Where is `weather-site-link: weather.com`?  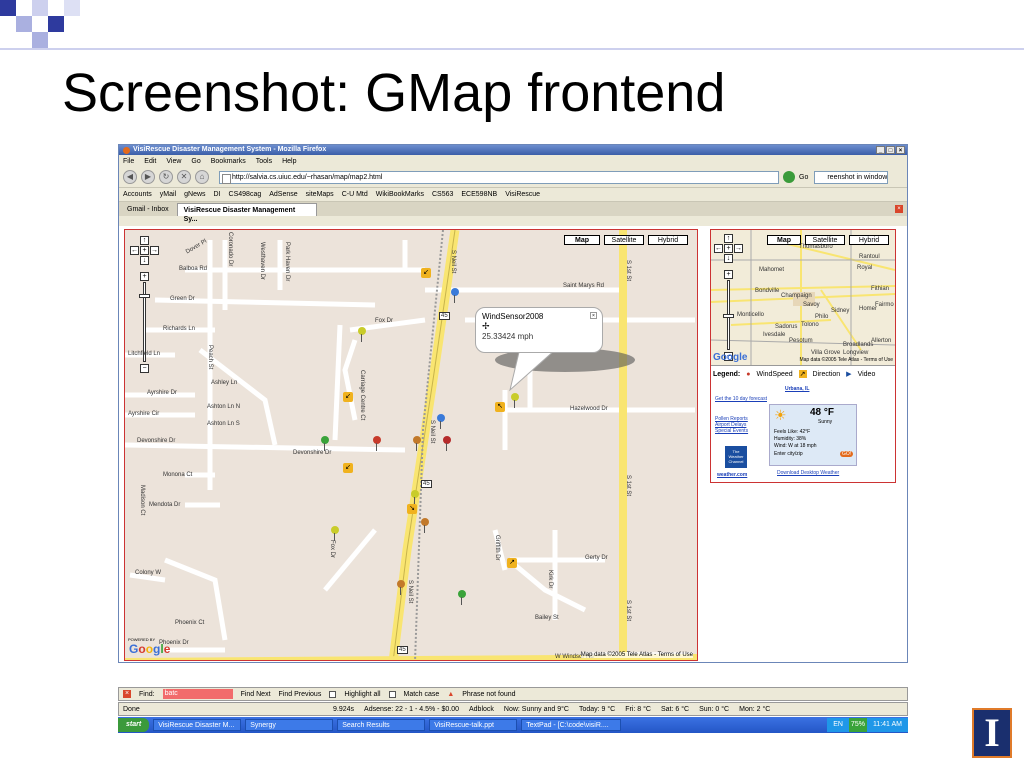
weather-site-link: weather.com is located at coordinates (732, 475).